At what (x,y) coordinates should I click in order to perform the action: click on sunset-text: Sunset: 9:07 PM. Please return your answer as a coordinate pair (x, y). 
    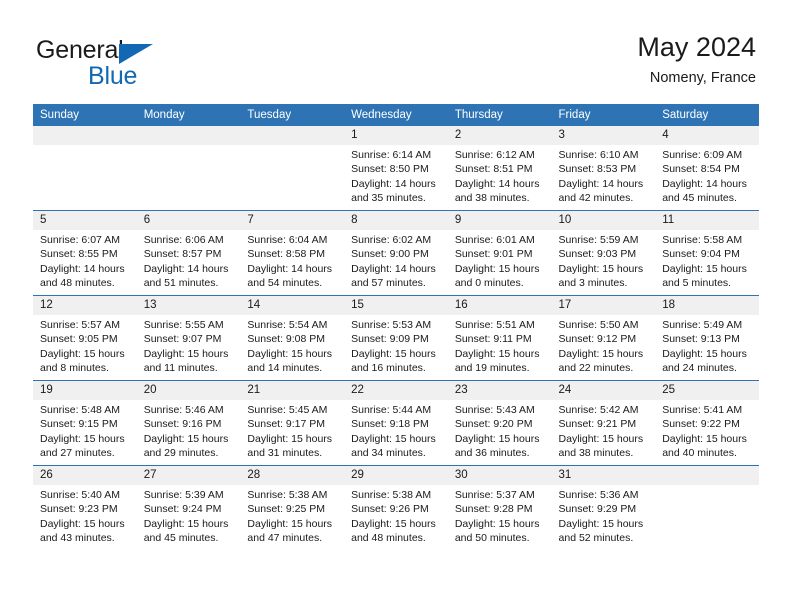
    Looking at the image, I should click on (182, 339).